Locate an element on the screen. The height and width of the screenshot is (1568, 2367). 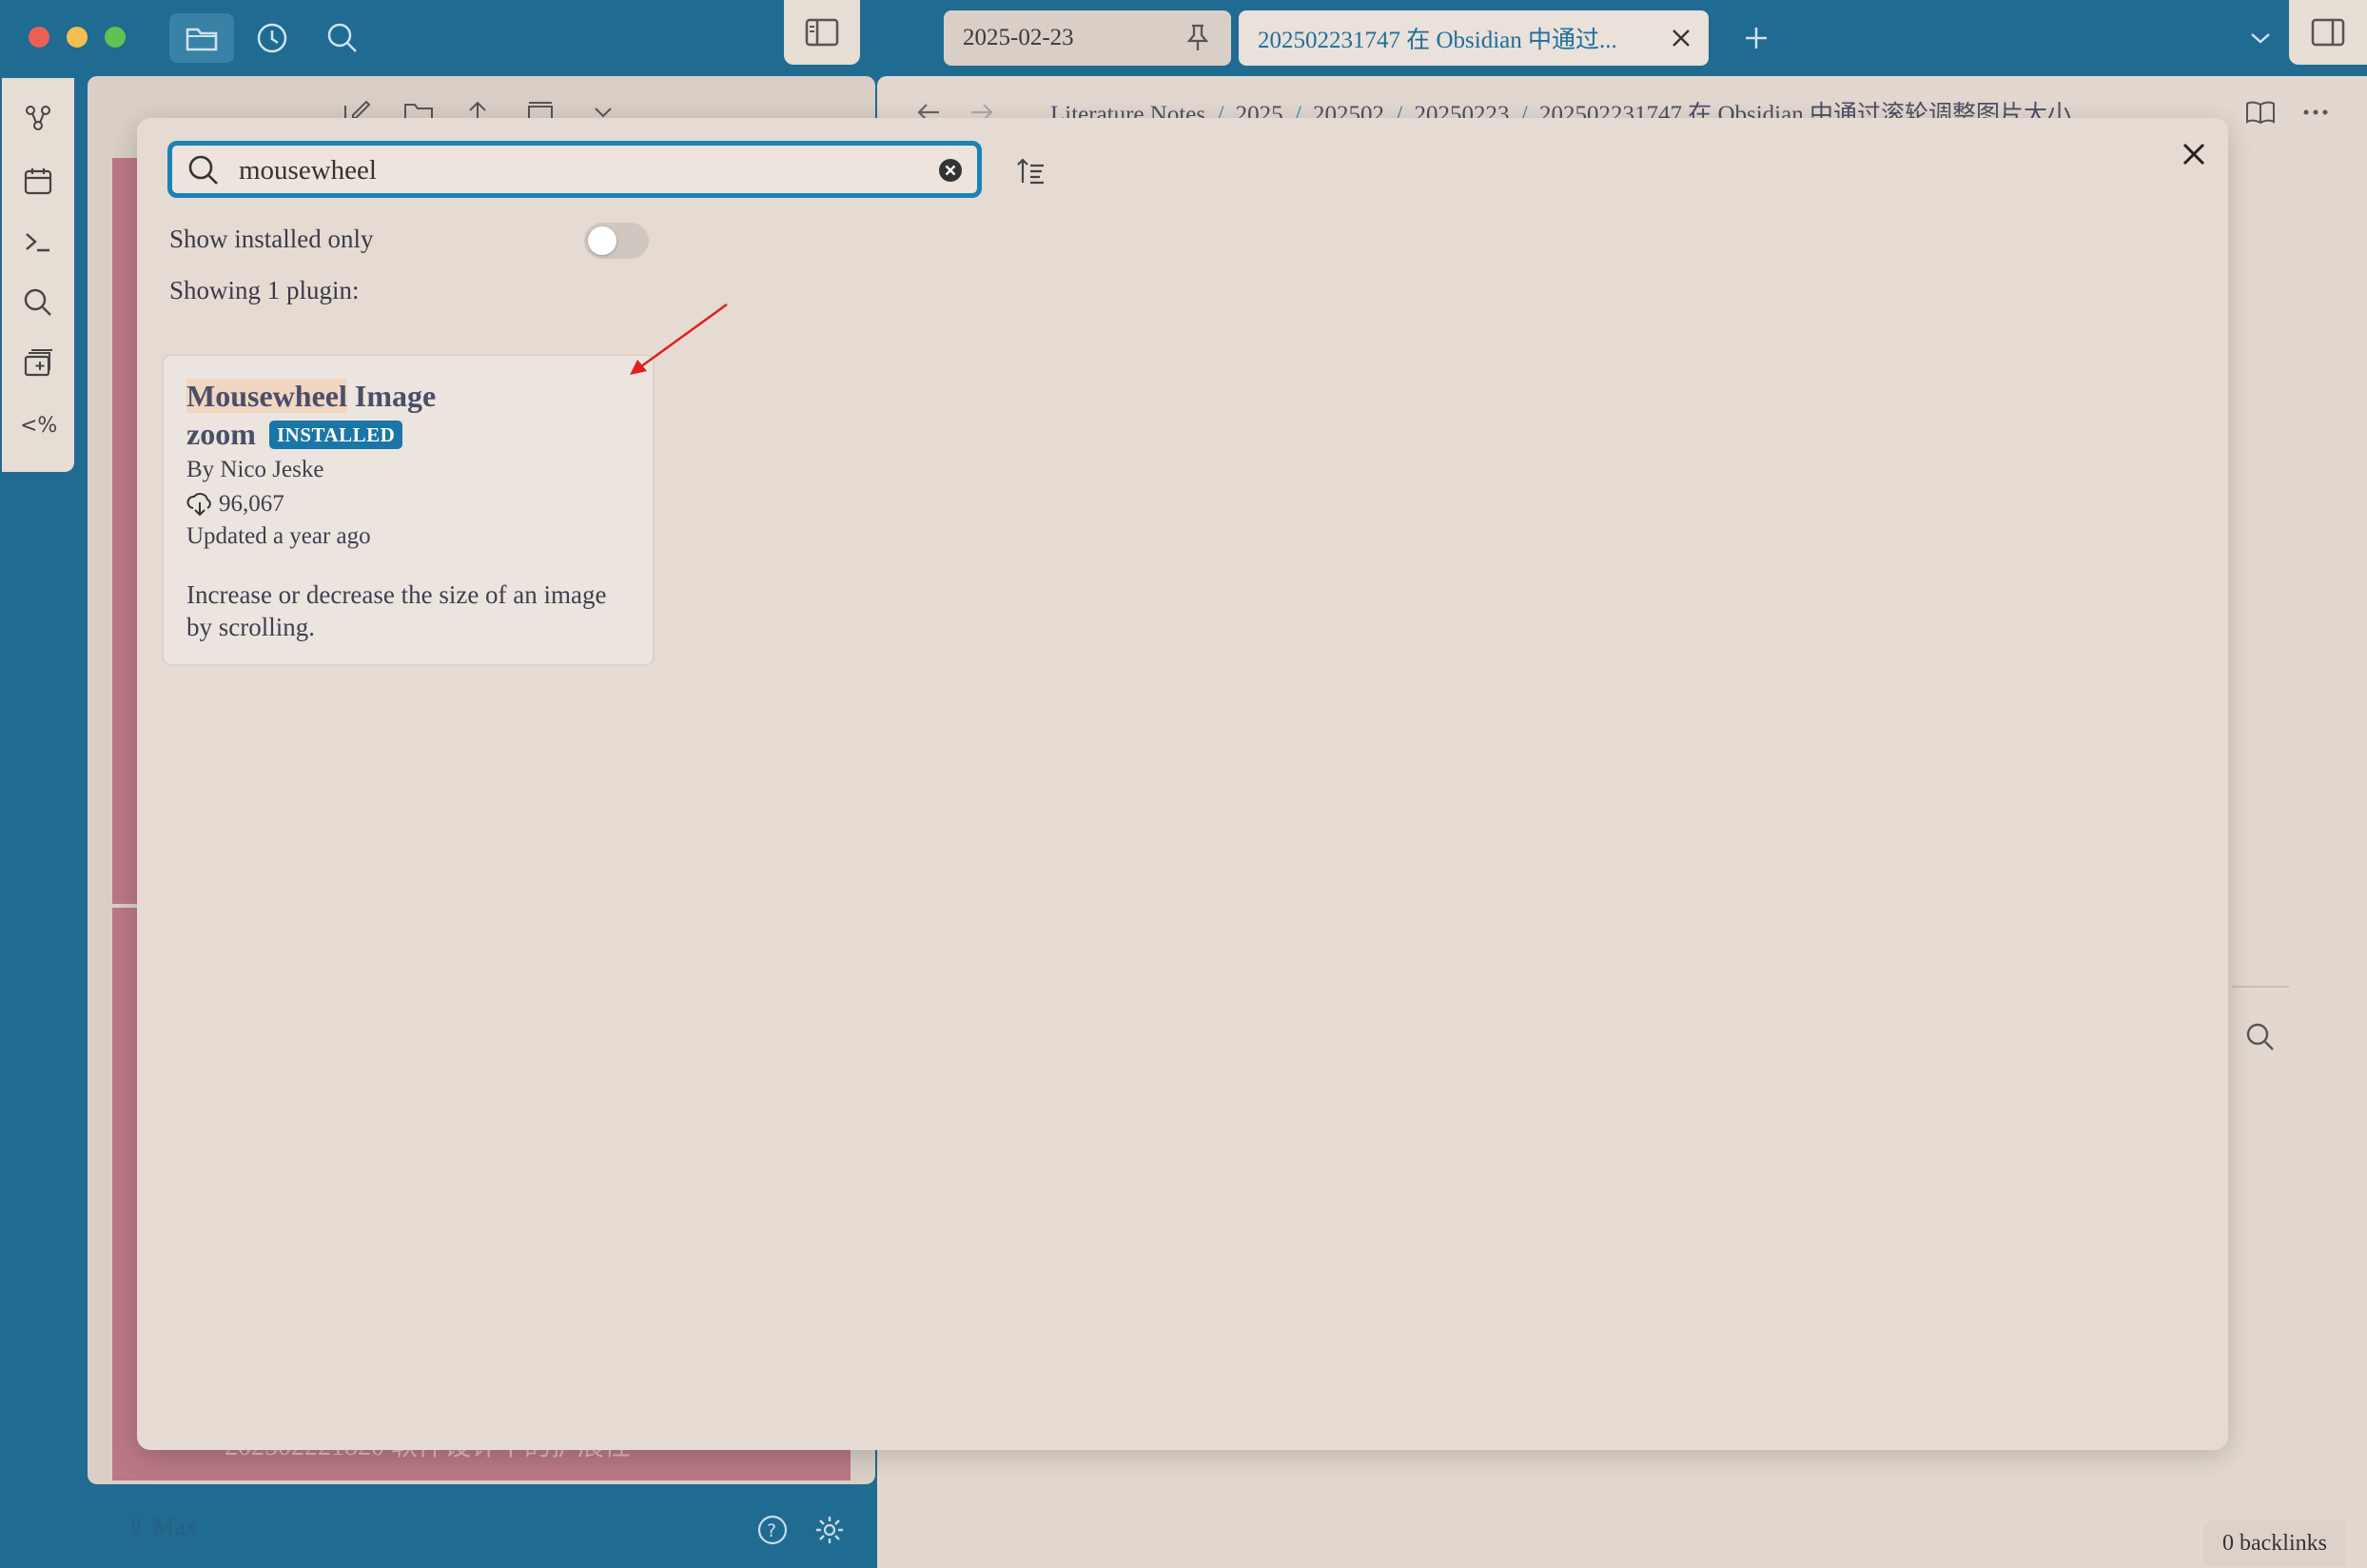
plugin-search-box is located at coordinates (574, 169).